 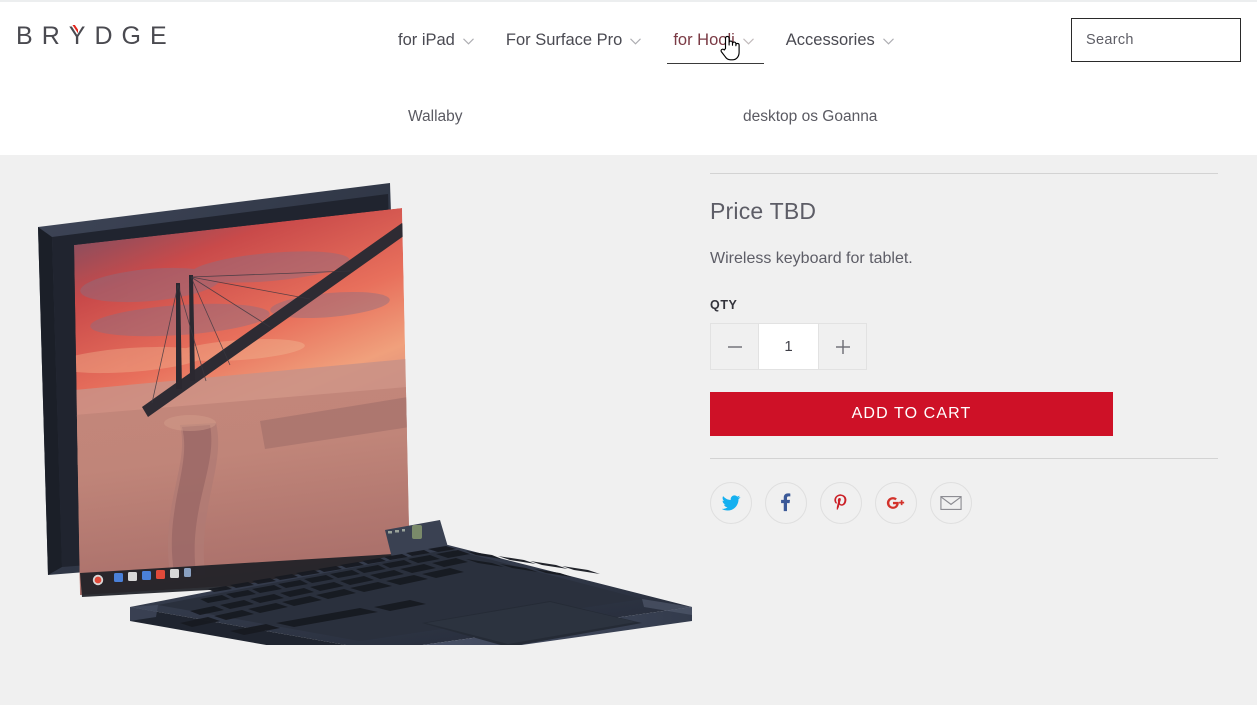 I want to click on share-twitter-button, so click(x=731, y=503).